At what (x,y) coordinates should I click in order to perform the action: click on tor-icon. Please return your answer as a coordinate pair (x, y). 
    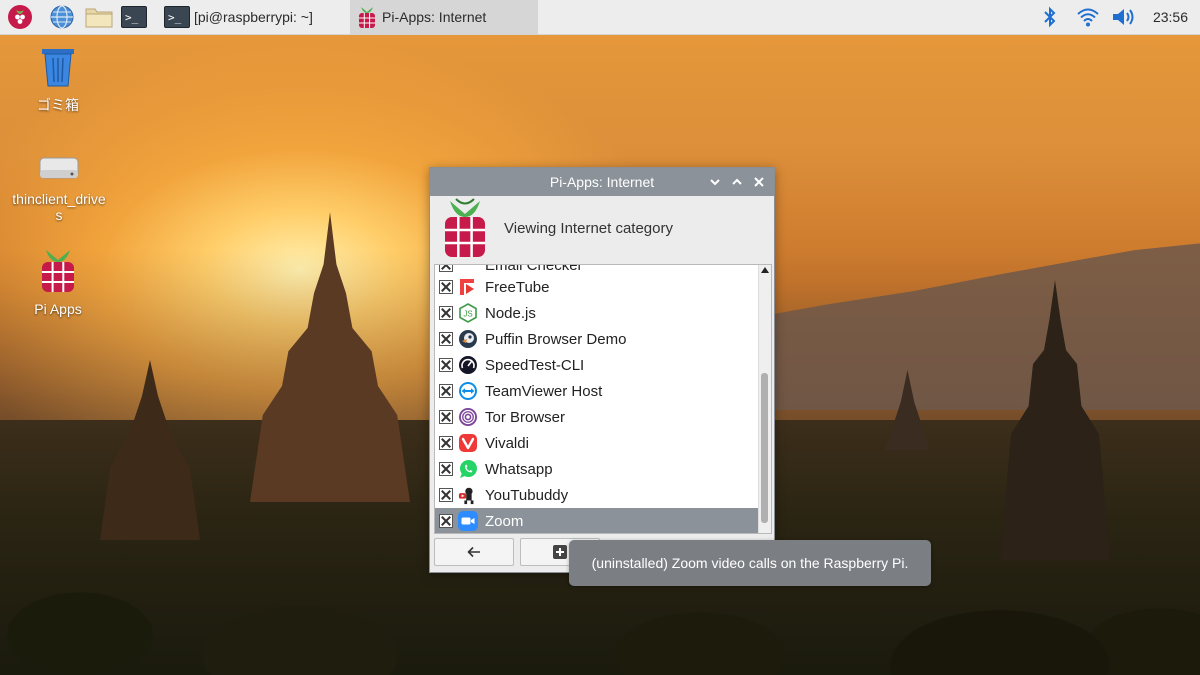
    Looking at the image, I should click on (468, 417).